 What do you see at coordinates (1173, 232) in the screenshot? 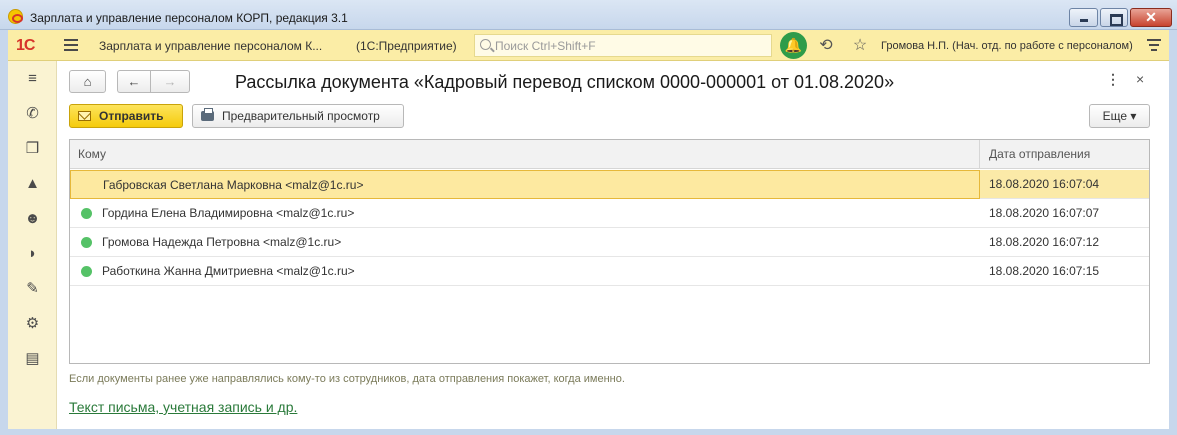
I see `window-frame-right` at bounding box center [1173, 232].